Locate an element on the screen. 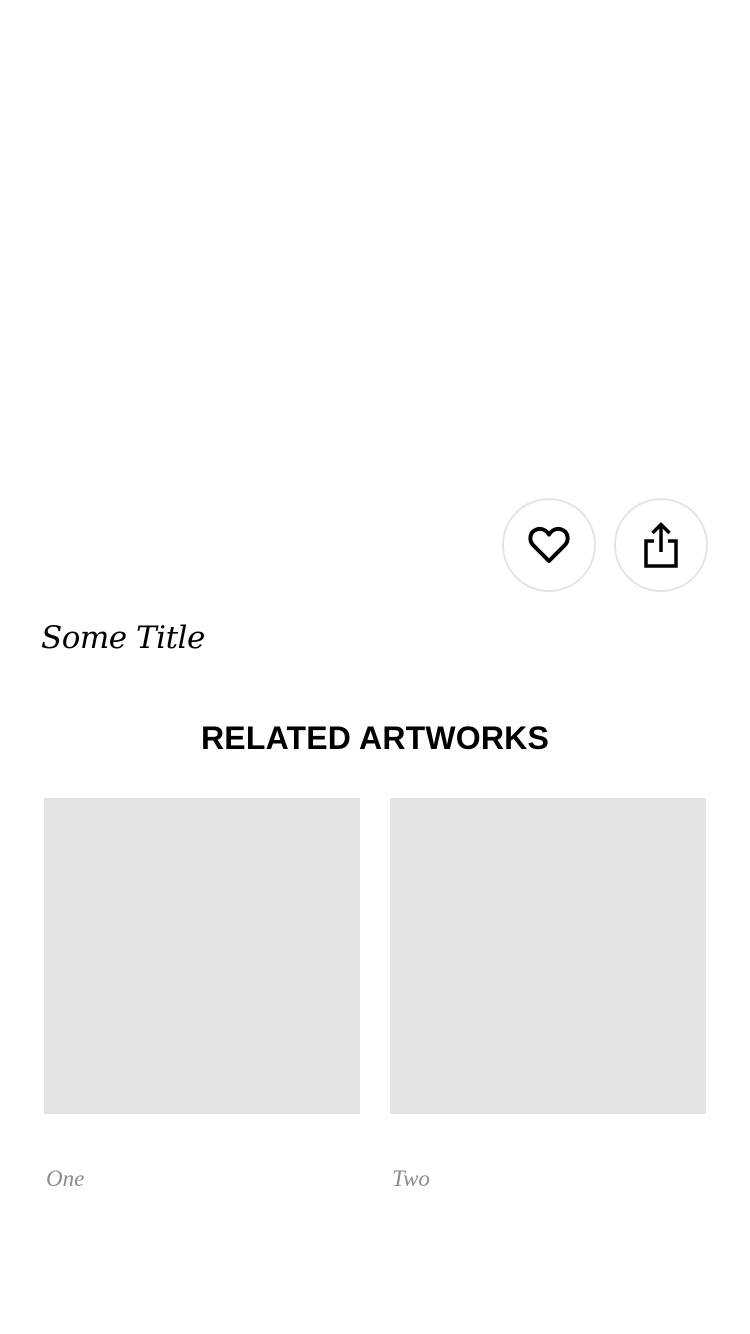  favorite-button is located at coordinates (549, 545).